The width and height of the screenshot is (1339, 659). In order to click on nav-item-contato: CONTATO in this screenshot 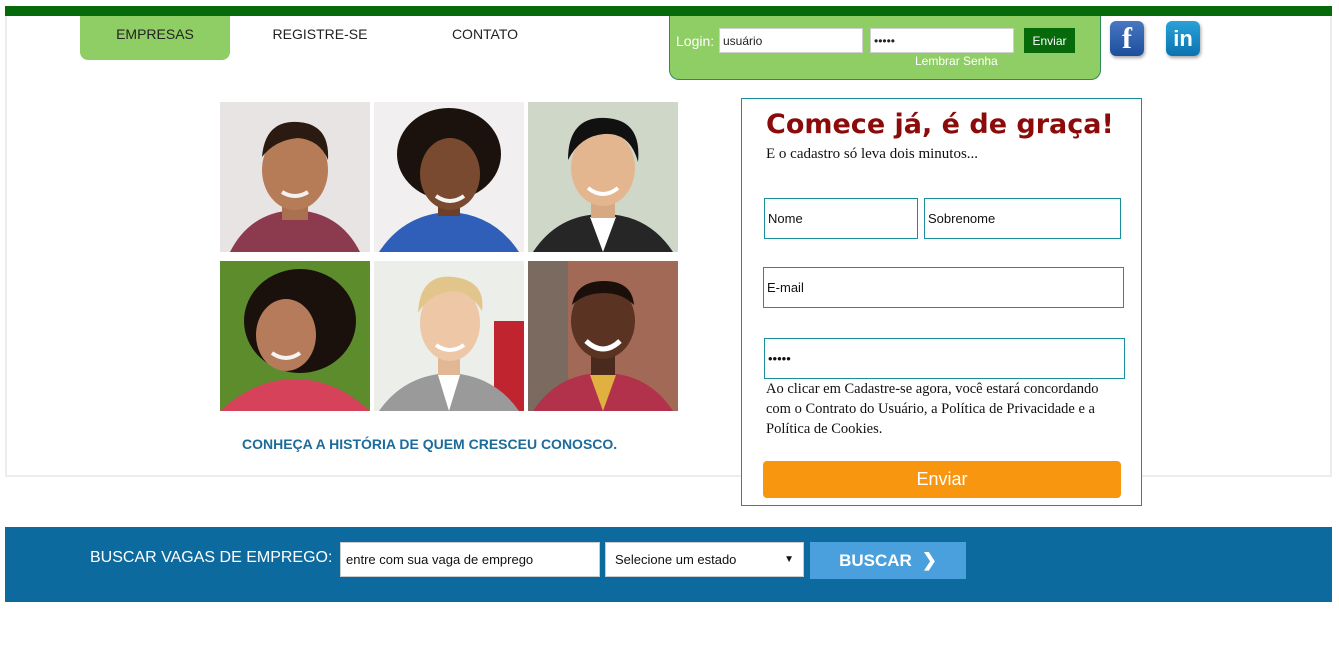, I will do `click(485, 34)`.